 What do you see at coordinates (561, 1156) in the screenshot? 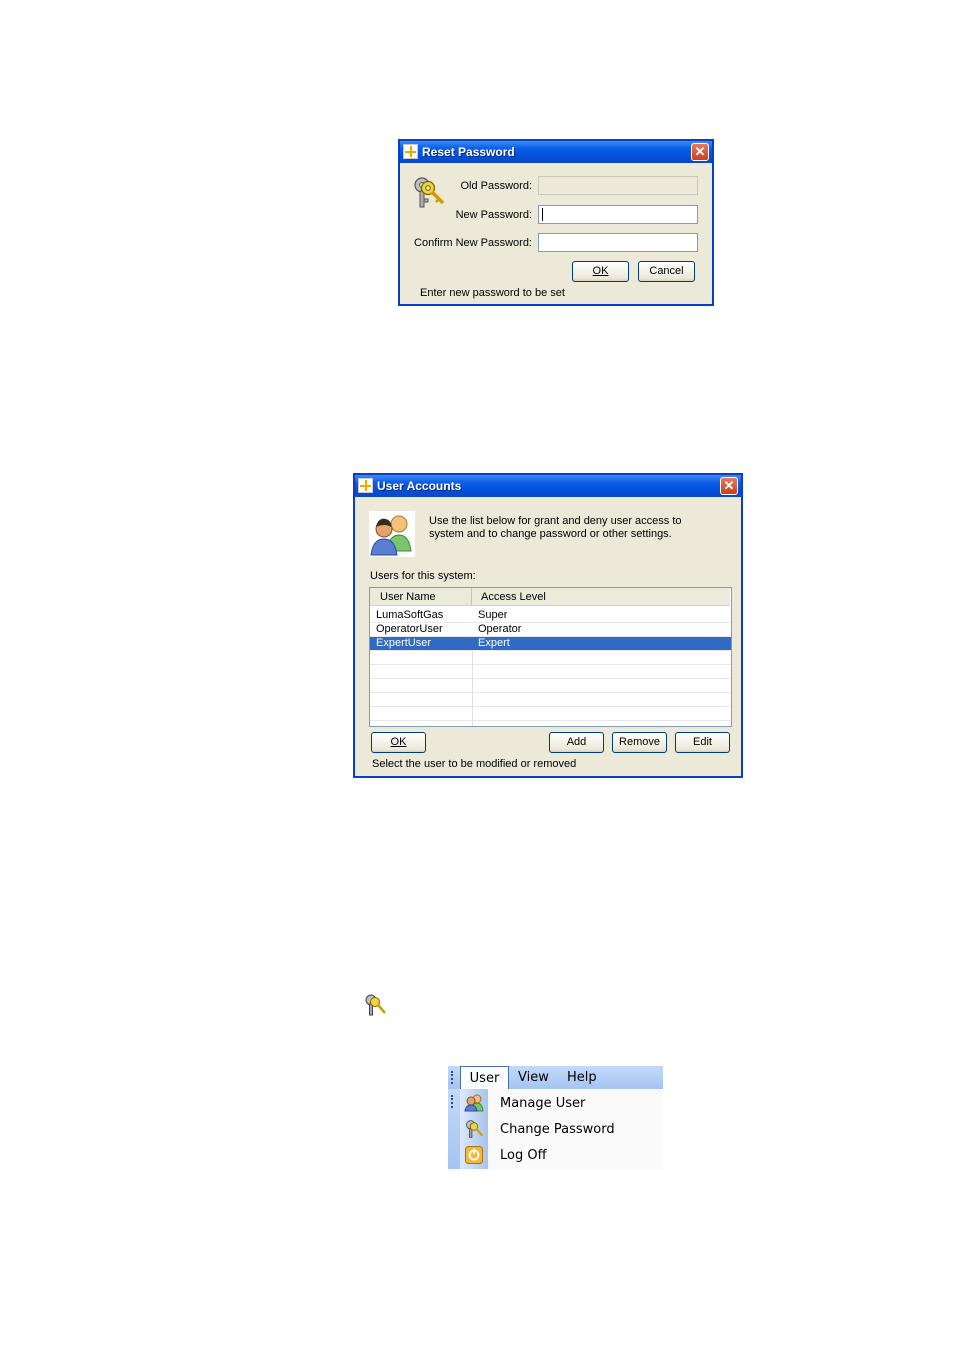
I see `menu-item-log-off: Log Off` at bounding box center [561, 1156].